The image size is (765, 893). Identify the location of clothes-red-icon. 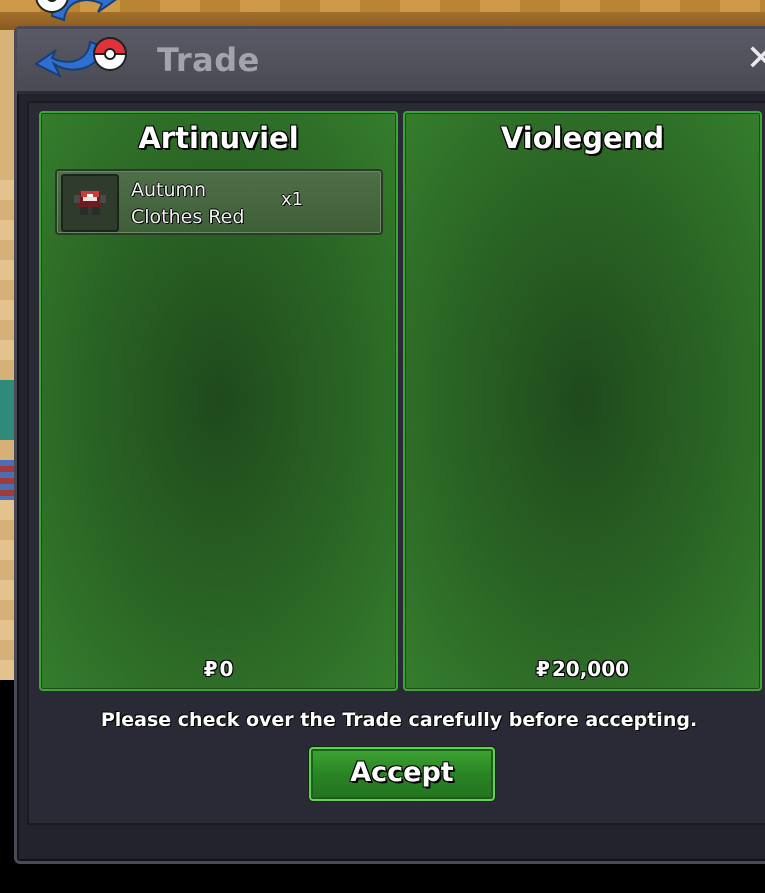
(90, 203).